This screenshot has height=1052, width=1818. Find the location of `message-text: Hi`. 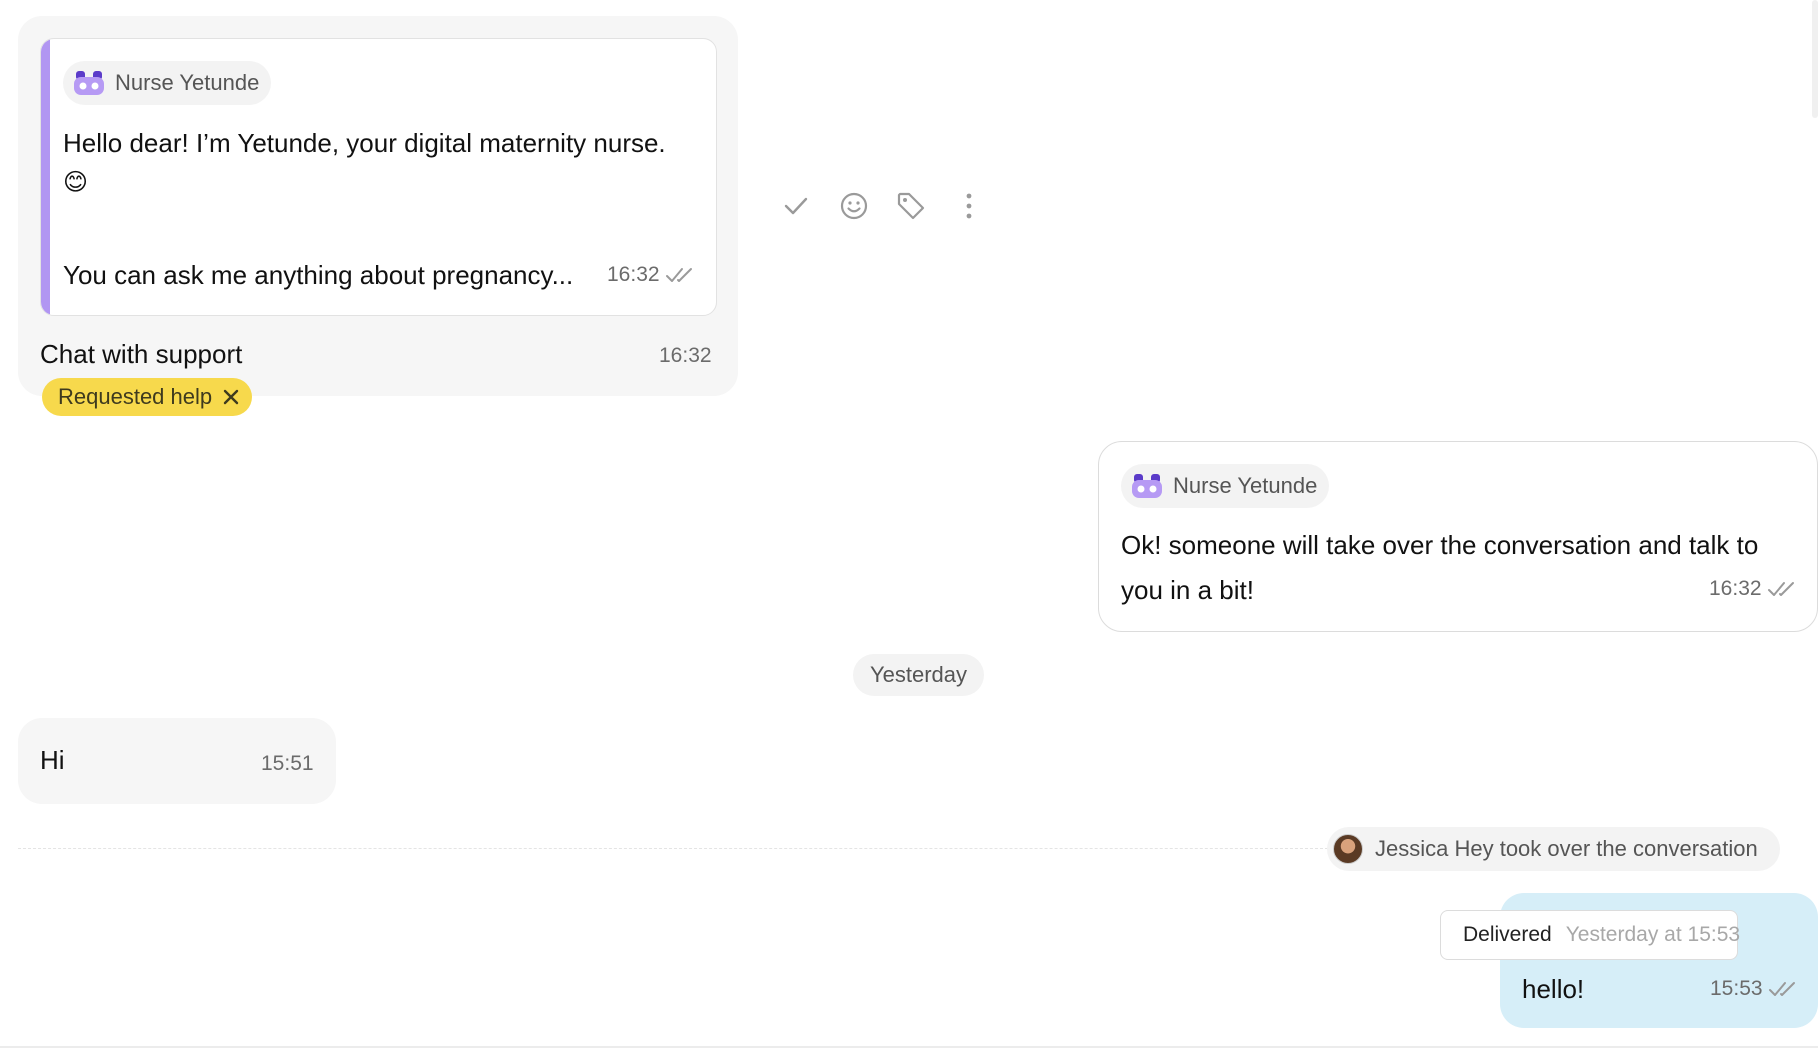

message-text: Hi is located at coordinates (52, 760).